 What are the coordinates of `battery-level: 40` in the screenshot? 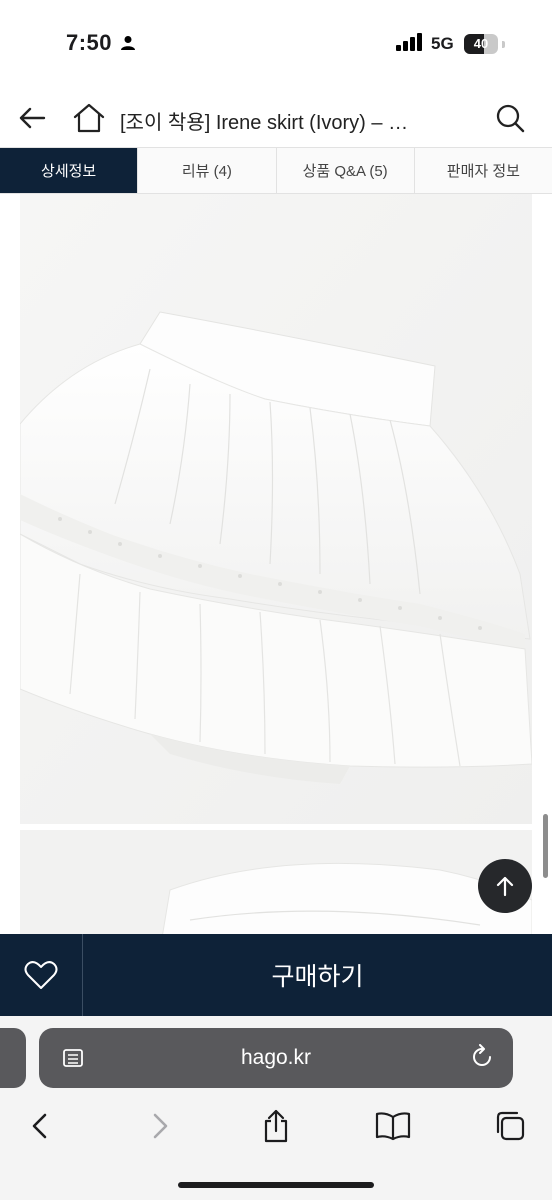 It's located at (481, 43).